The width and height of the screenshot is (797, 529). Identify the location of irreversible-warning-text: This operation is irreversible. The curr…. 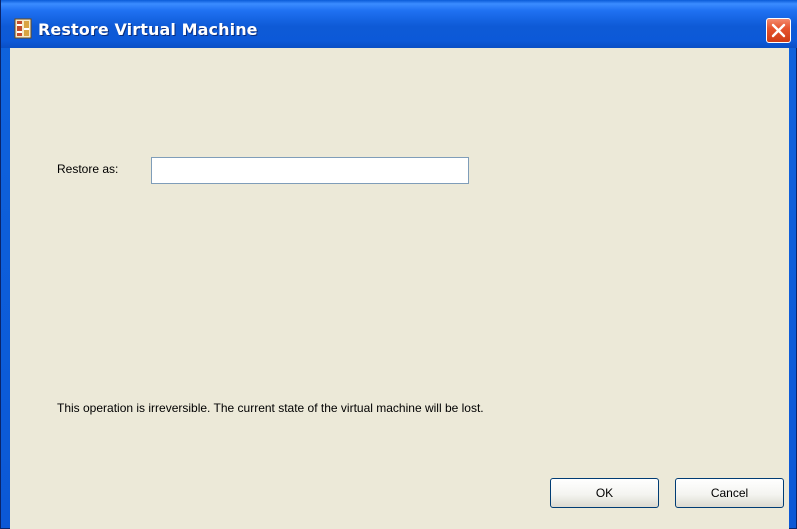
(270, 408).